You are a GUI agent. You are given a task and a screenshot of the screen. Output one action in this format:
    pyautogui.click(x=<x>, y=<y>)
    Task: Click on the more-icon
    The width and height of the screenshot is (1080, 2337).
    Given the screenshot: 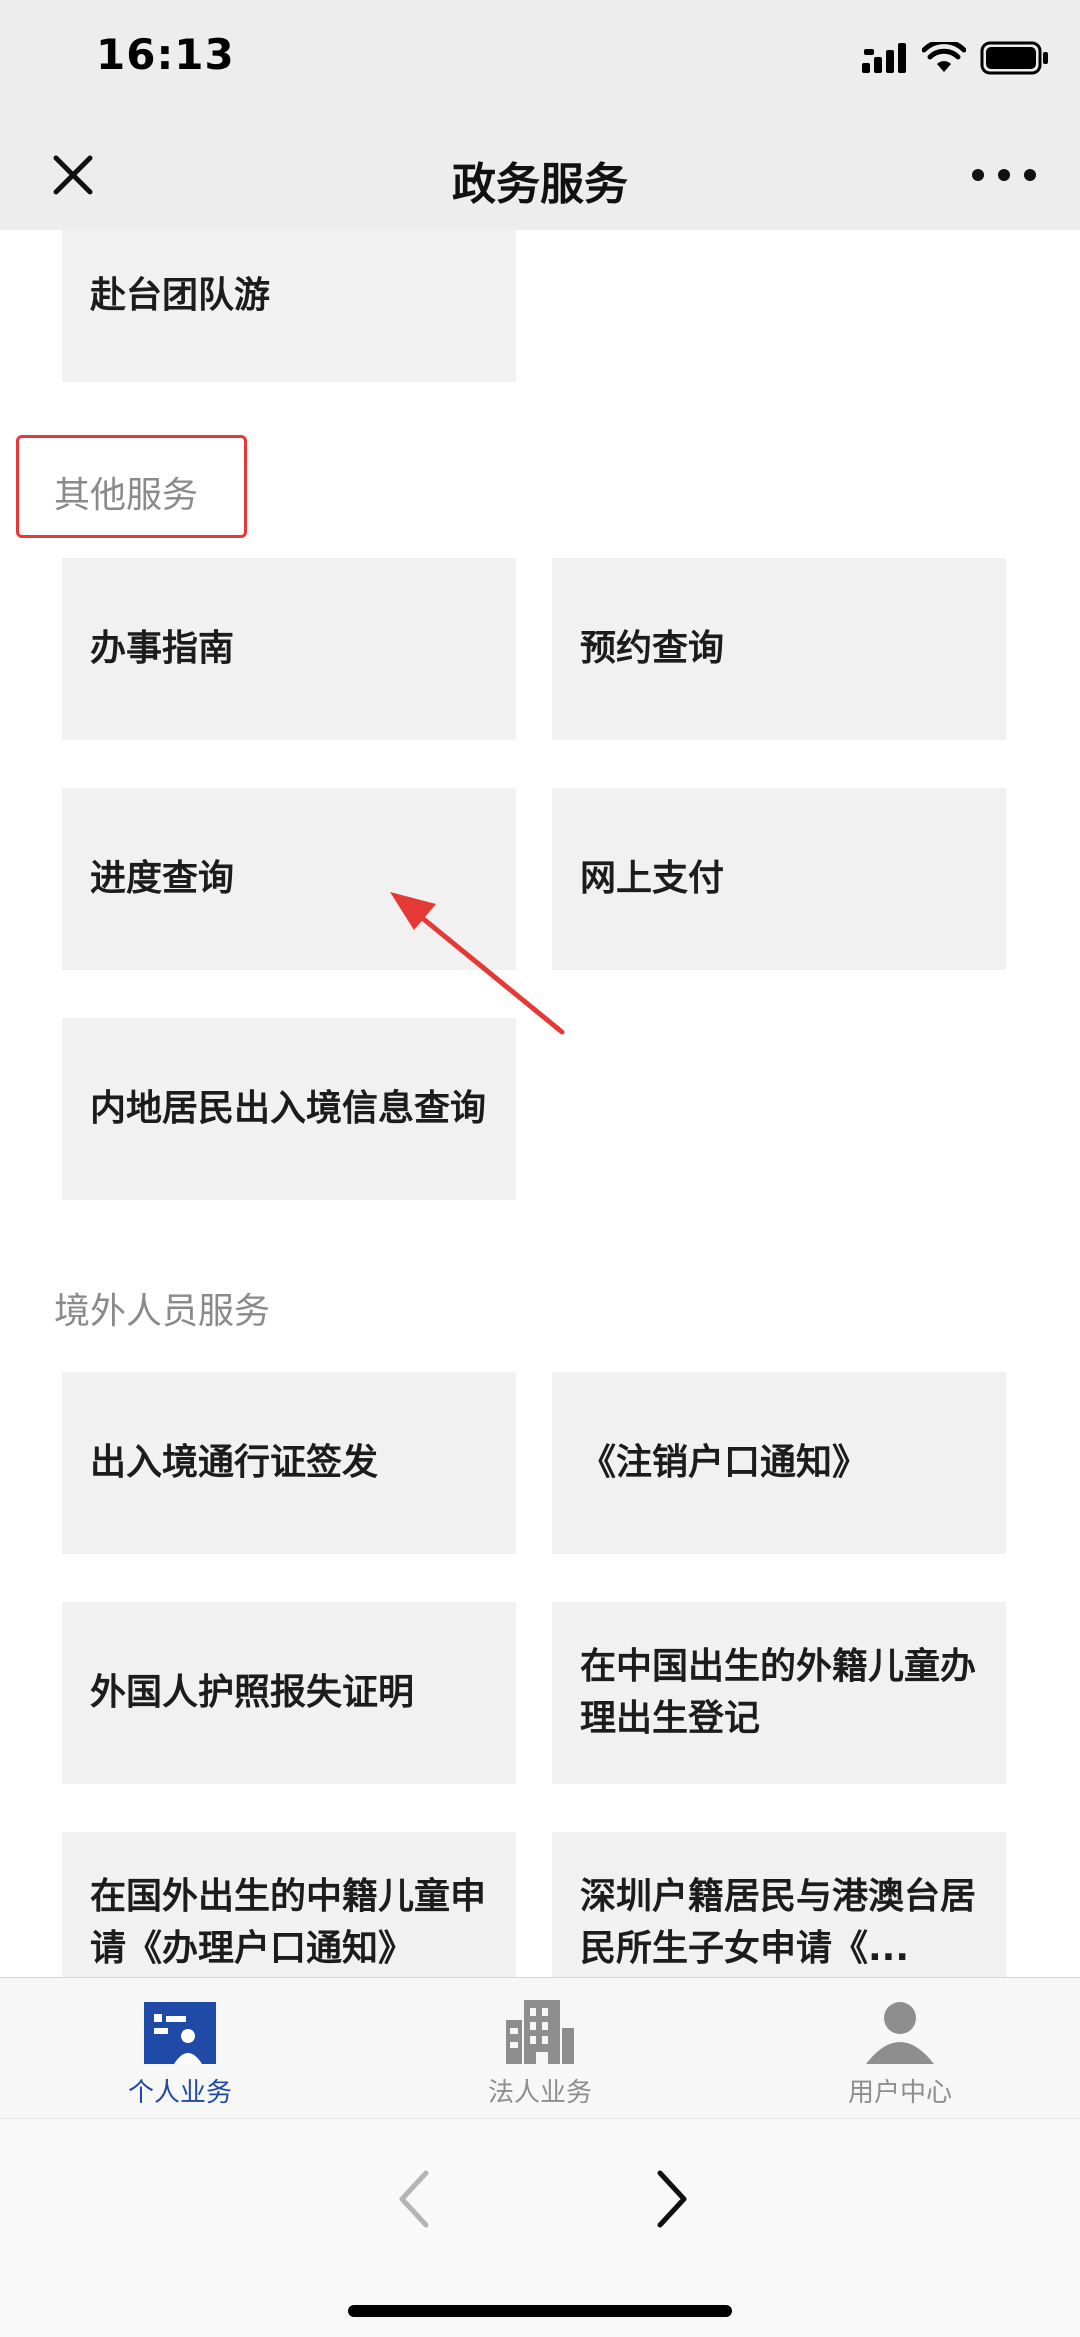 What is the action you would take?
    pyautogui.click(x=1004, y=175)
    